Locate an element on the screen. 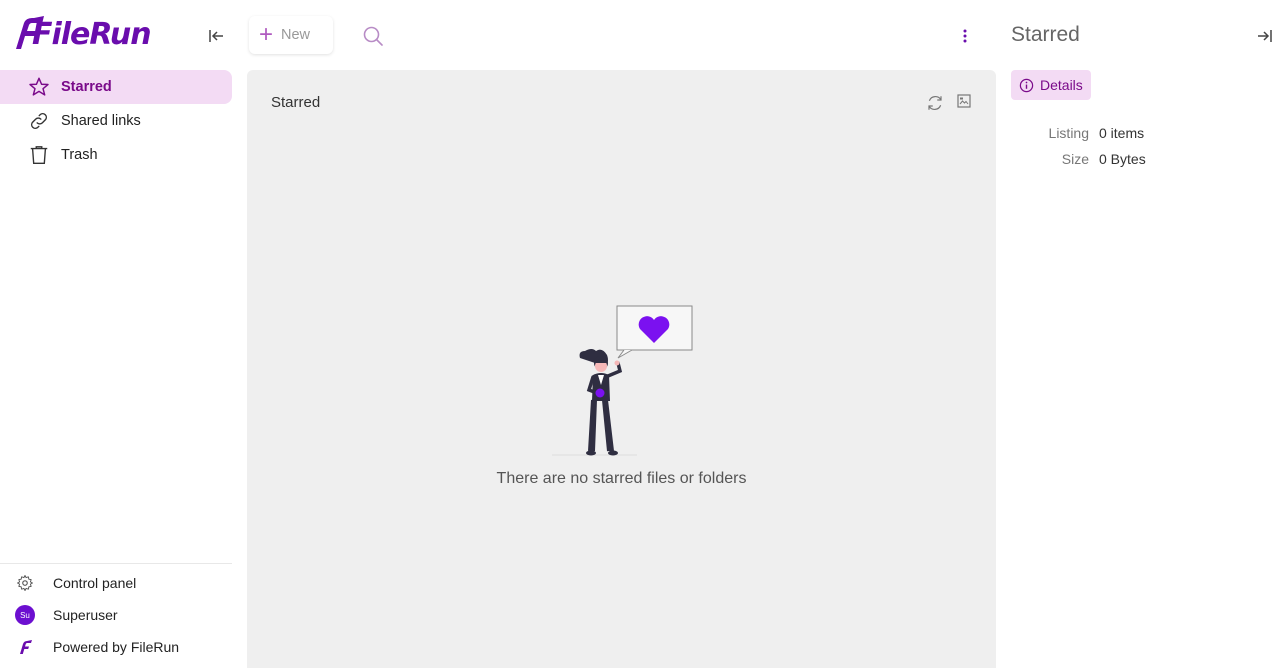 Image resolution: width=1286 pixels, height=668 pixels. refresh-icon is located at coordinates (935, 103).